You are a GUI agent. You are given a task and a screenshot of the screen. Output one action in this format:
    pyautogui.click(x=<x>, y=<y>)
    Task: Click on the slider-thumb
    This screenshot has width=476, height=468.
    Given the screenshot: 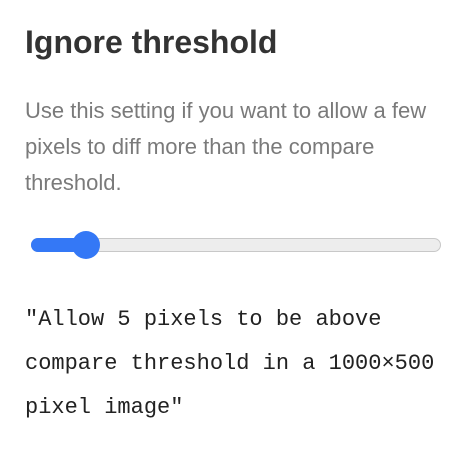 What is the action you would take?
    pyautogui.click(x=86, y=245)
    